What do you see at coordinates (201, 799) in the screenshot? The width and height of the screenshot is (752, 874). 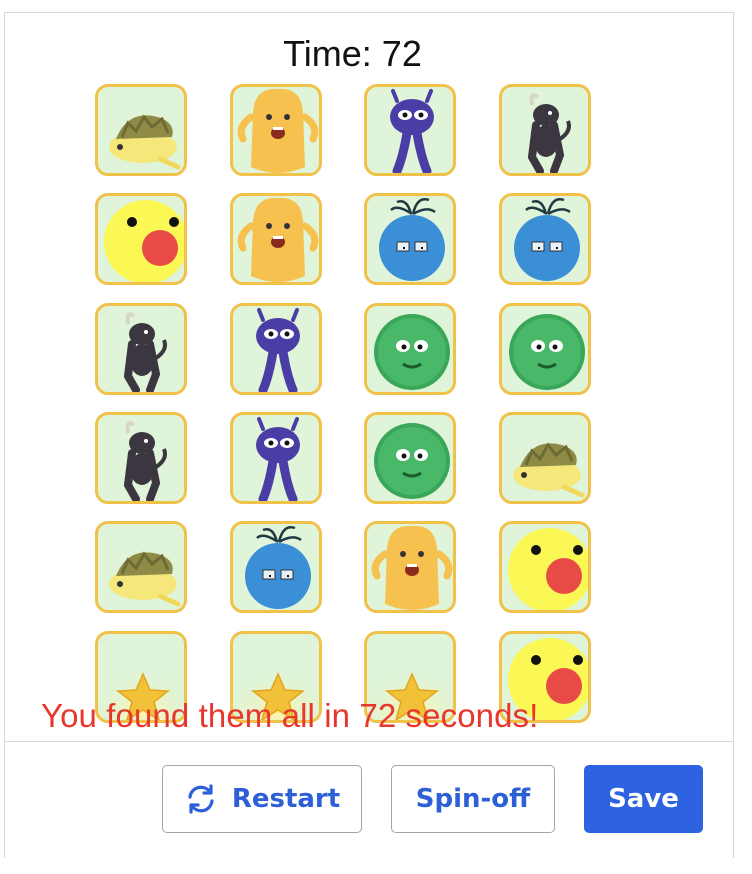 I see `refresh-icon` at bounding box center [201, 799].